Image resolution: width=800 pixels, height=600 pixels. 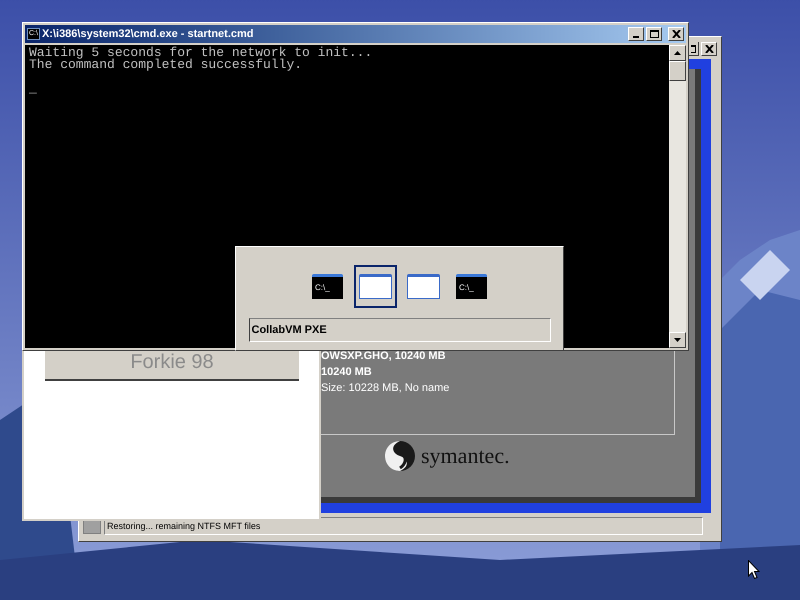 What do you see at coordinates (677, 196) in the screenshot?
I see `scrollbar` at bounding box center [677, 196].